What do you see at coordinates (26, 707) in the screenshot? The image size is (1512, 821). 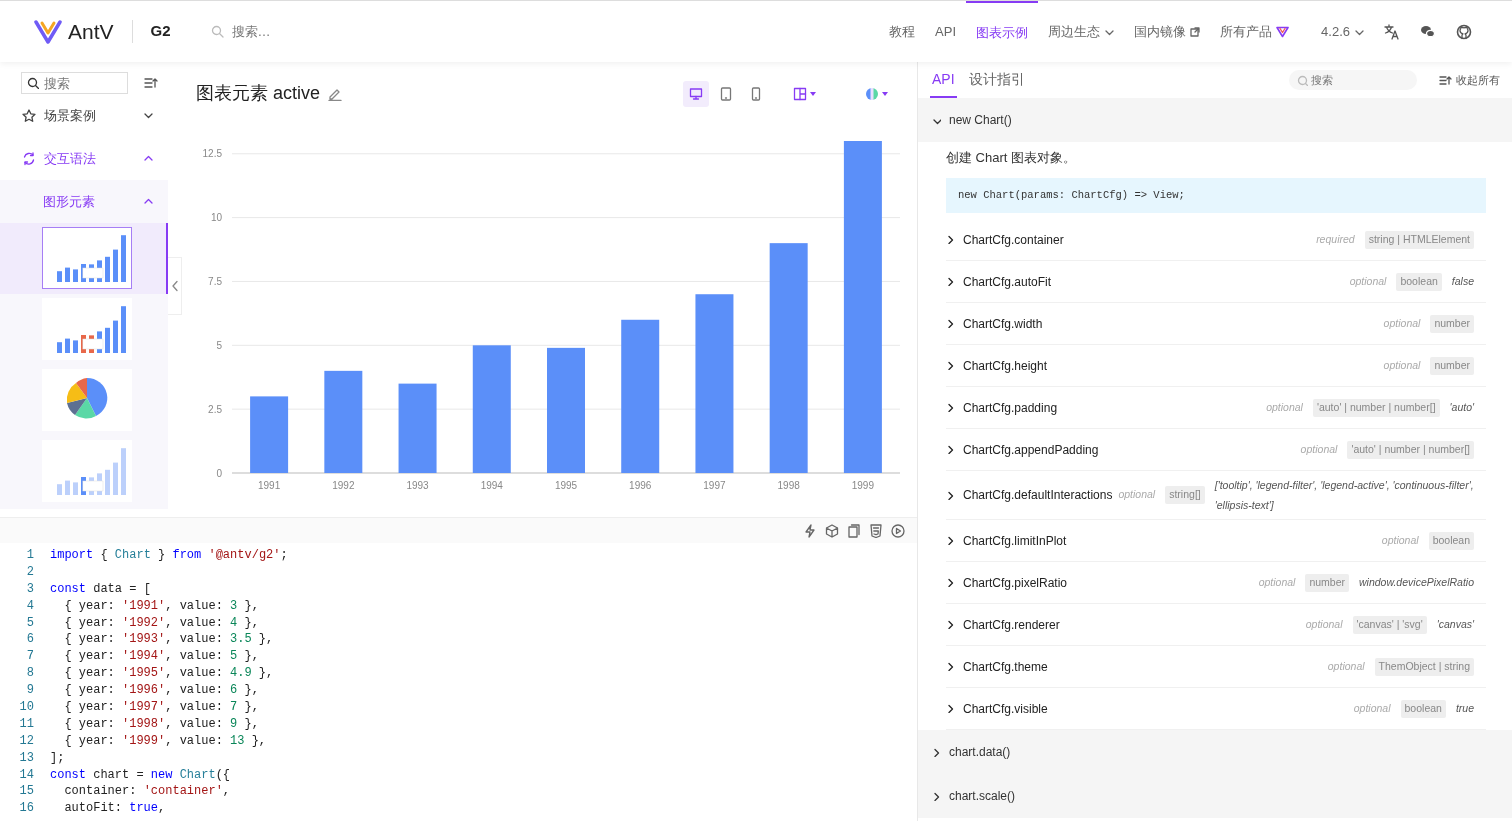 I see `line-number: 10` at bounding box center [26, 707].